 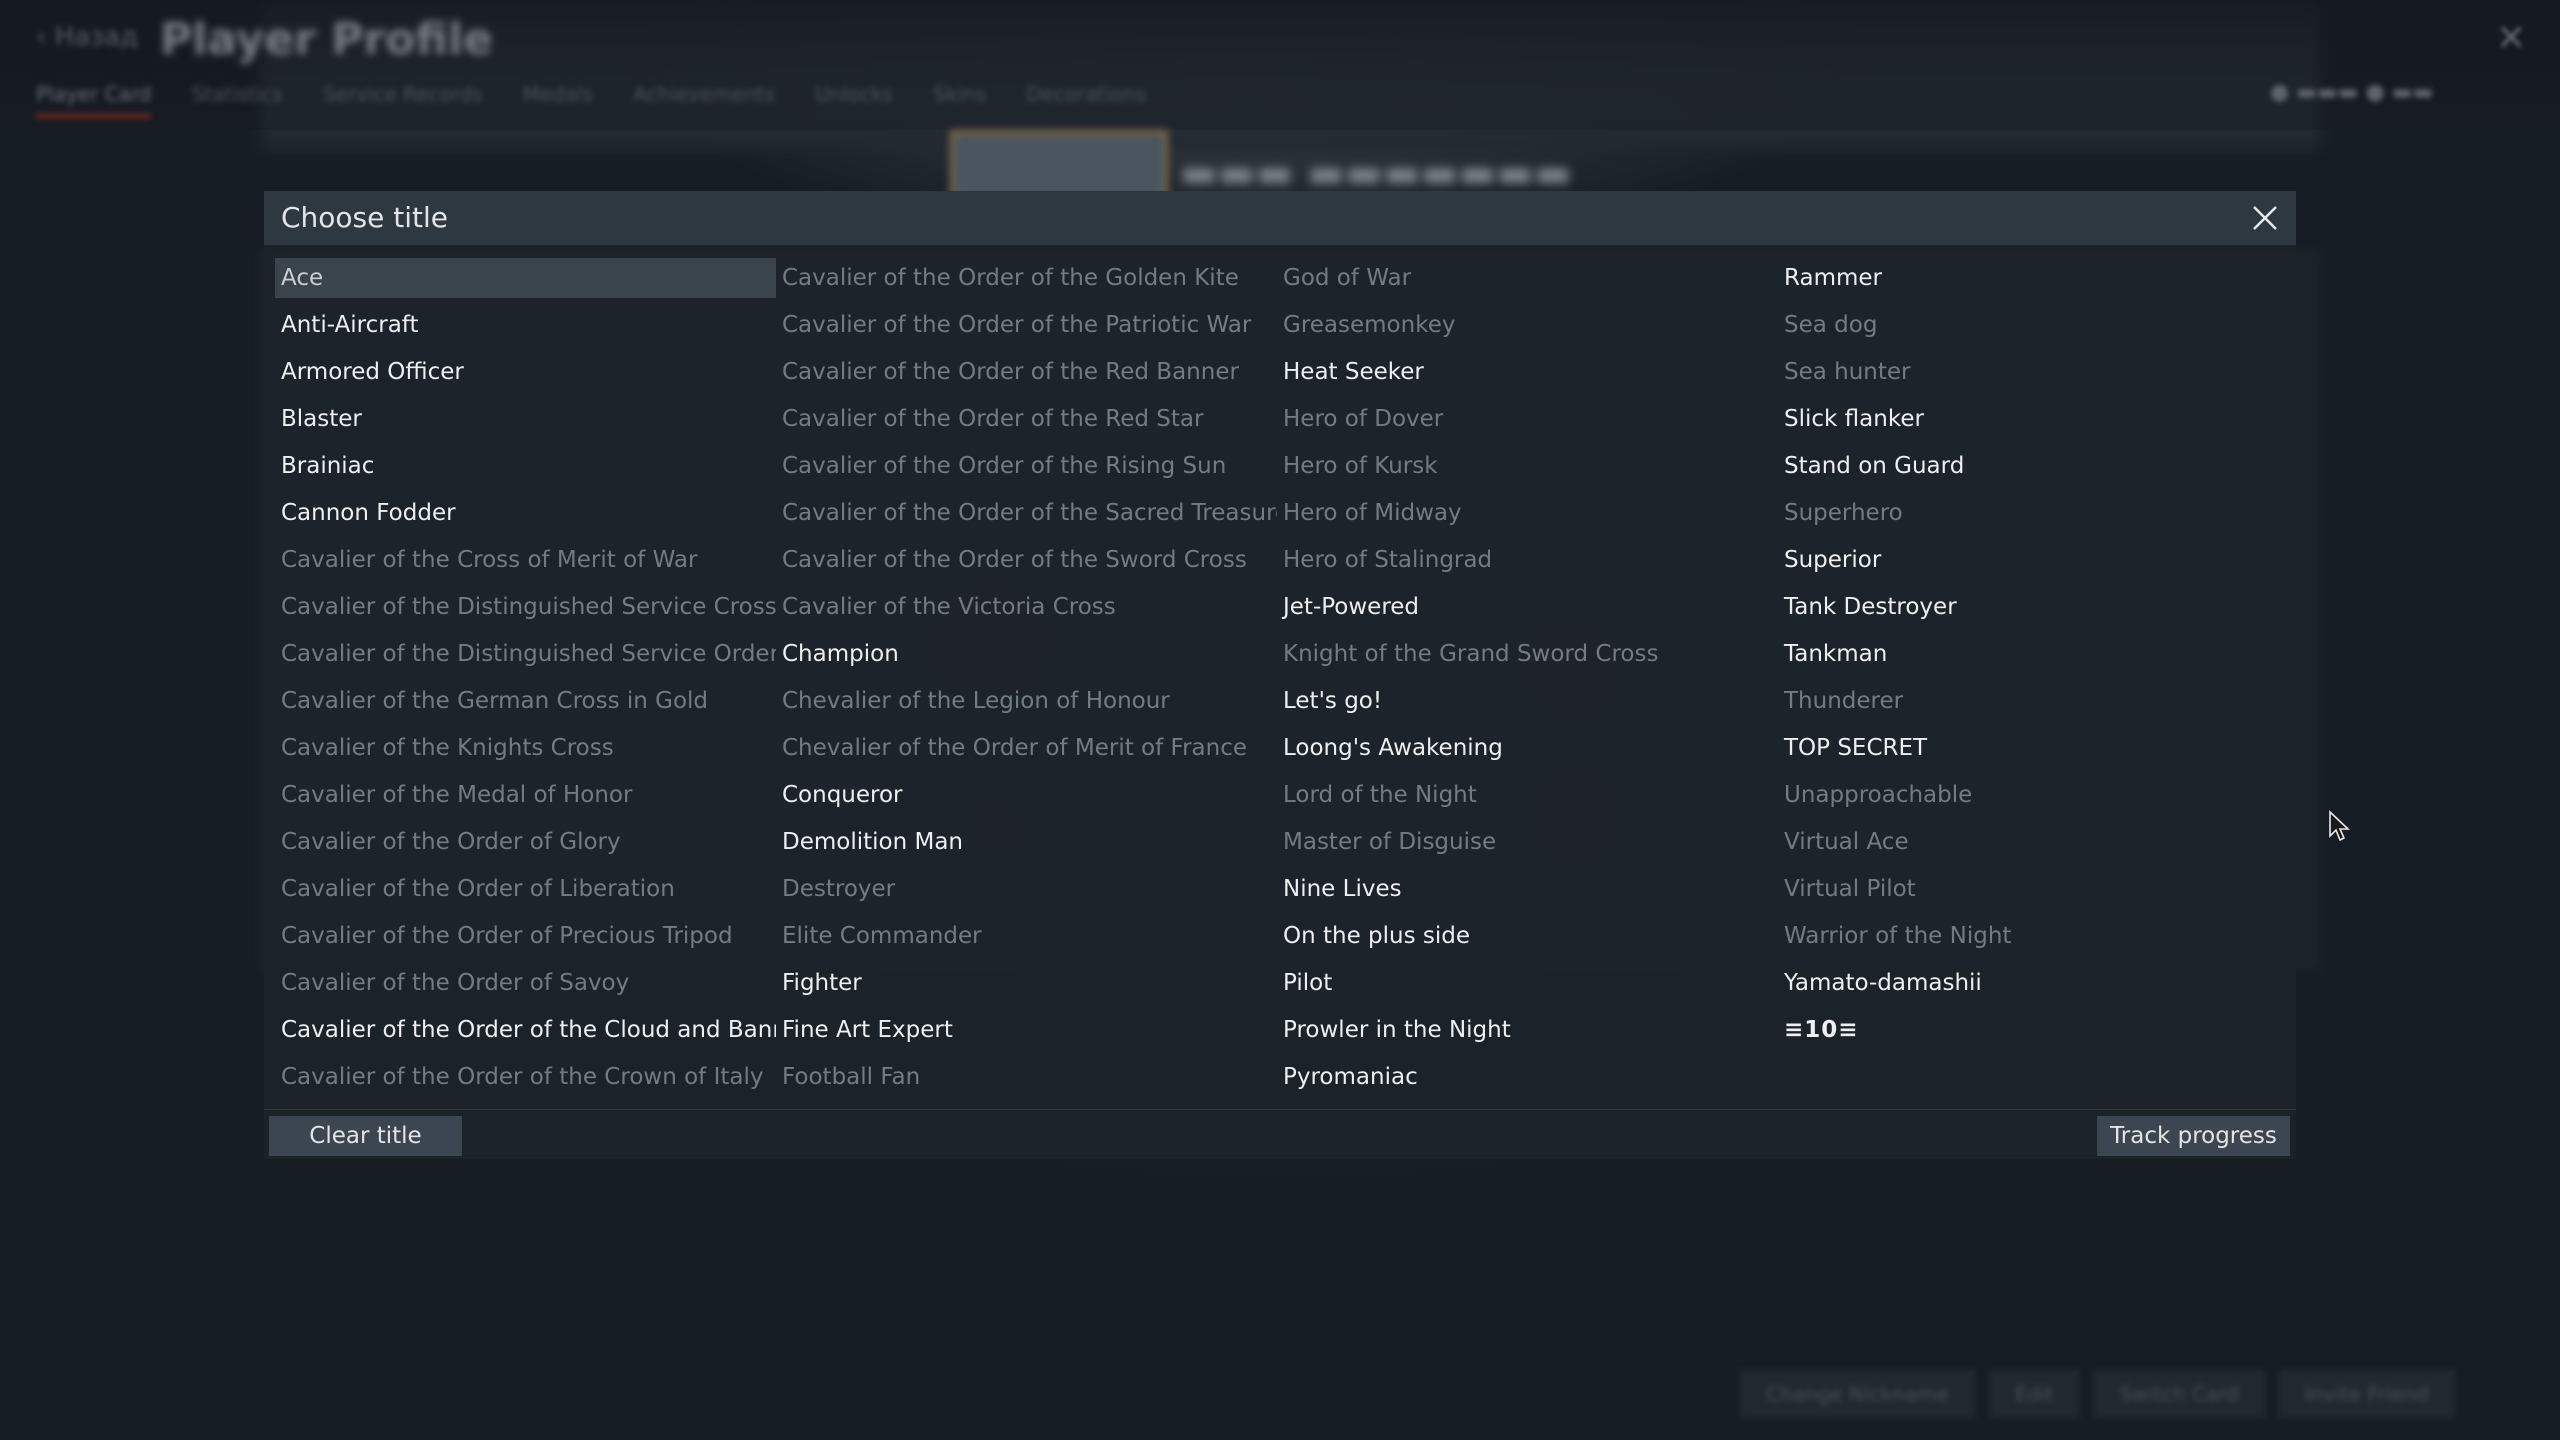 What do you see at coordinates (2028, 983) in the screenshot?
I see `title-option: Yamato-damashii` at bounding box center [2028, 983].